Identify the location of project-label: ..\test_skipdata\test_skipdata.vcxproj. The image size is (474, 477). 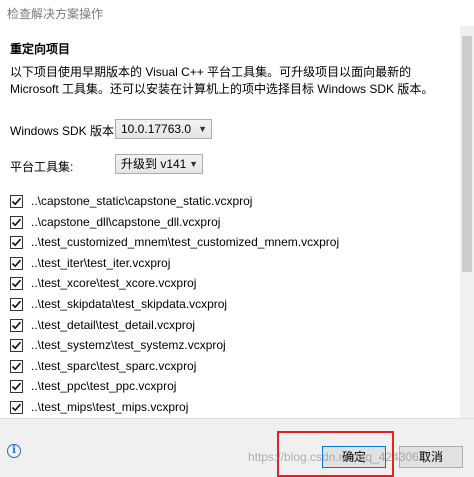
(129, 304).